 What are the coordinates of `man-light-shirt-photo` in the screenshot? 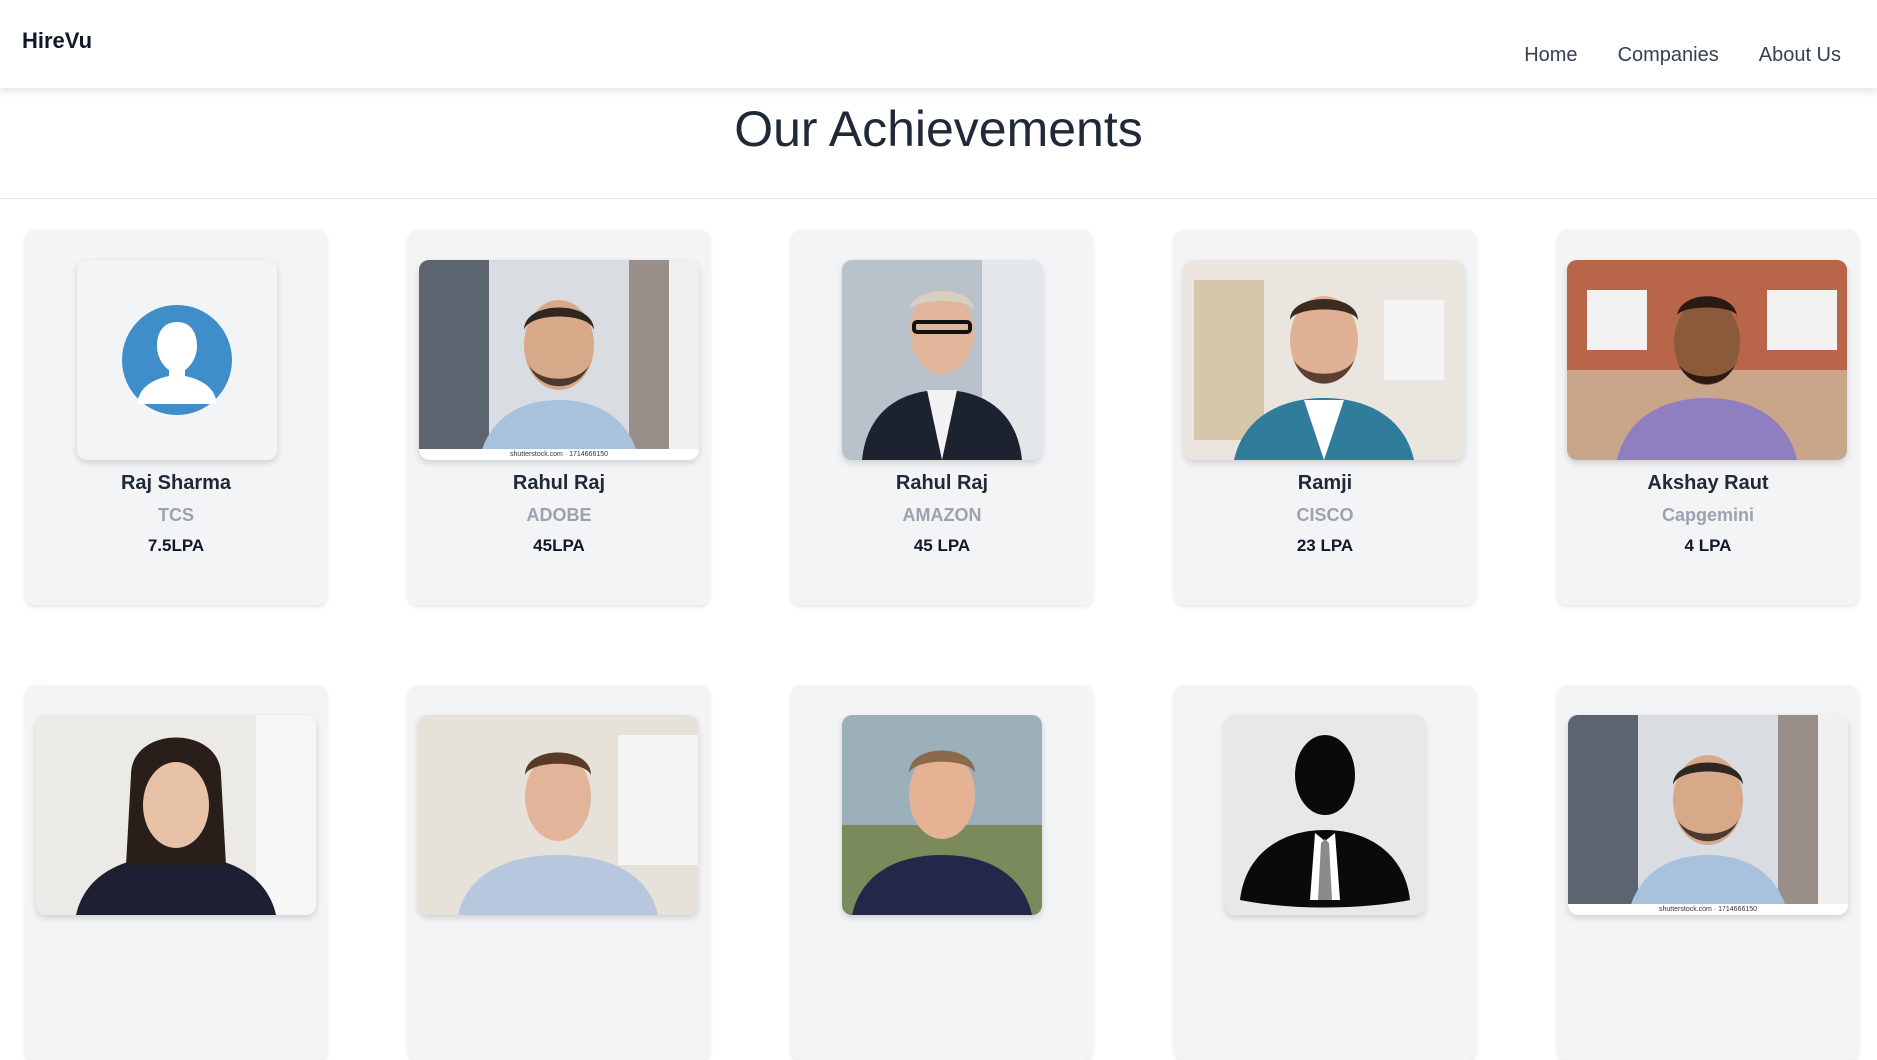 It's located at (558, 815).